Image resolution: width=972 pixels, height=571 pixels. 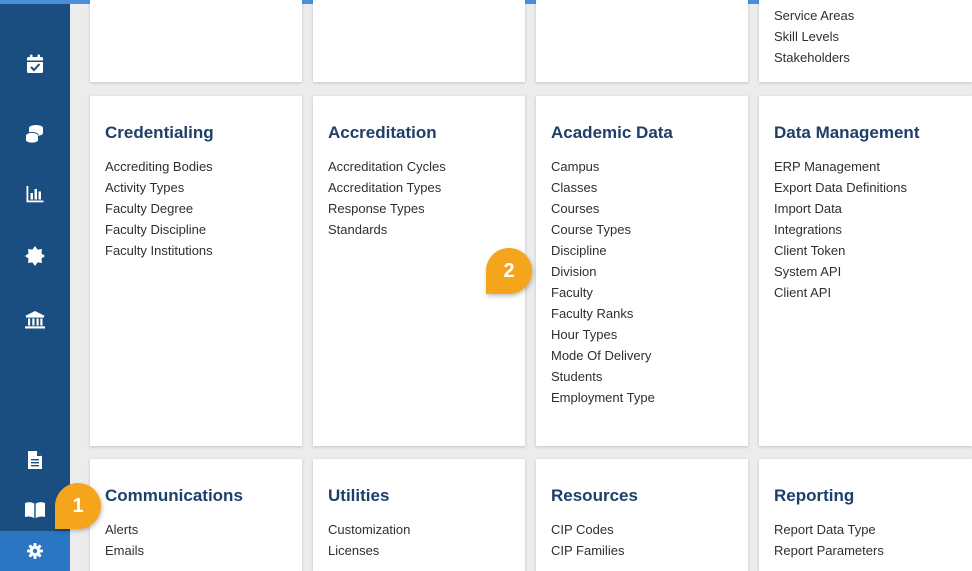 I want to click on card-list: Report Data Type Report Parameters, so click(x=829, y=540).